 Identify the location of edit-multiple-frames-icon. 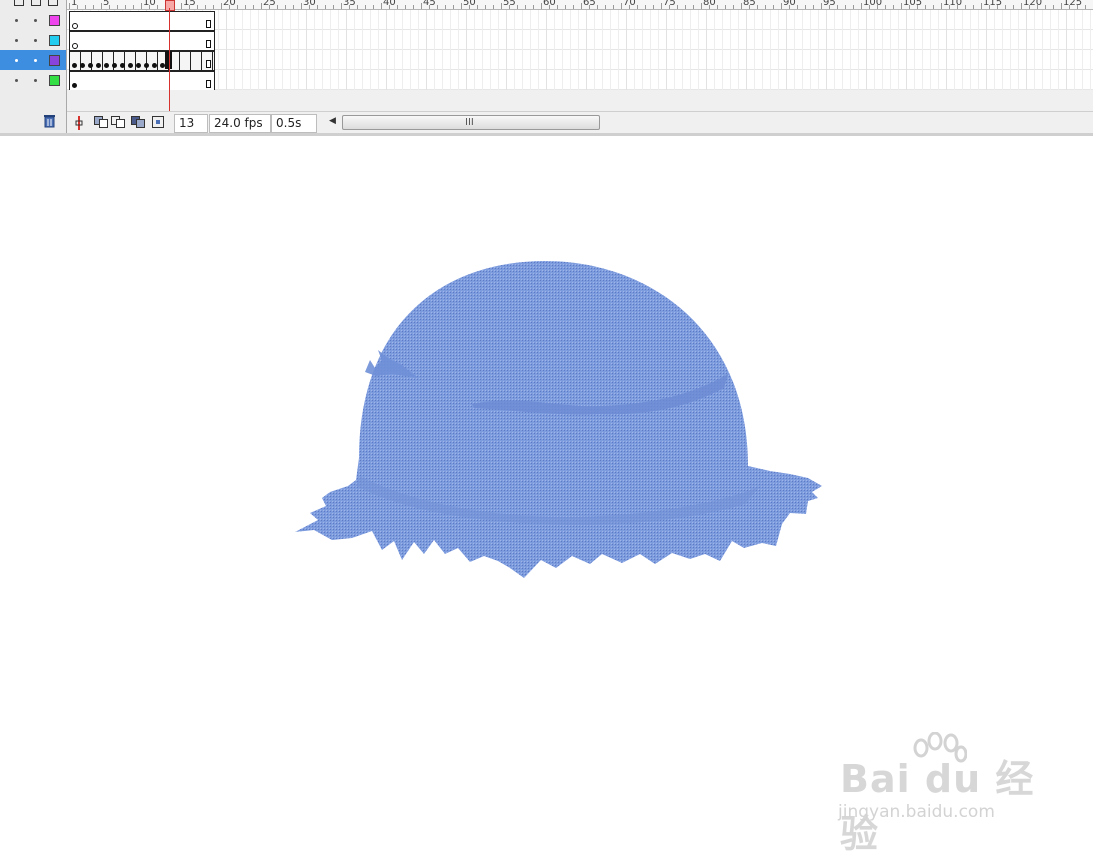
(138, 122).